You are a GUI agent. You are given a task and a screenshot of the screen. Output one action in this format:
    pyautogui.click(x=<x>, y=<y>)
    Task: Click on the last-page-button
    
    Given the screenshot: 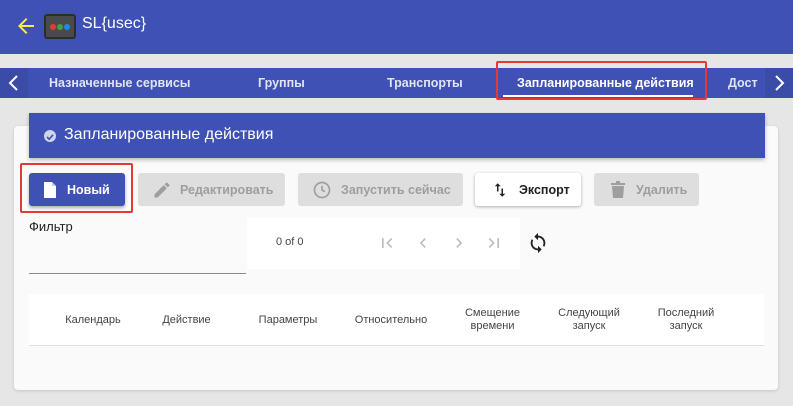 What is the action you would take?
    pyautogui.click(x=494, y=243)
    